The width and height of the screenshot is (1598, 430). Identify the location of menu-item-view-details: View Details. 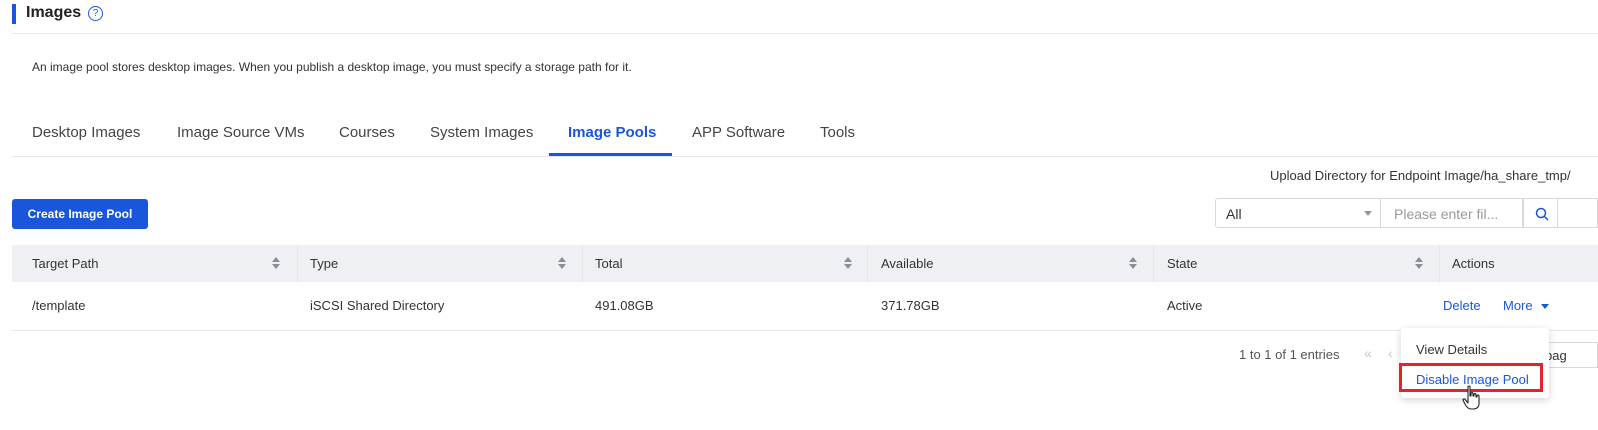
(1451, 349).